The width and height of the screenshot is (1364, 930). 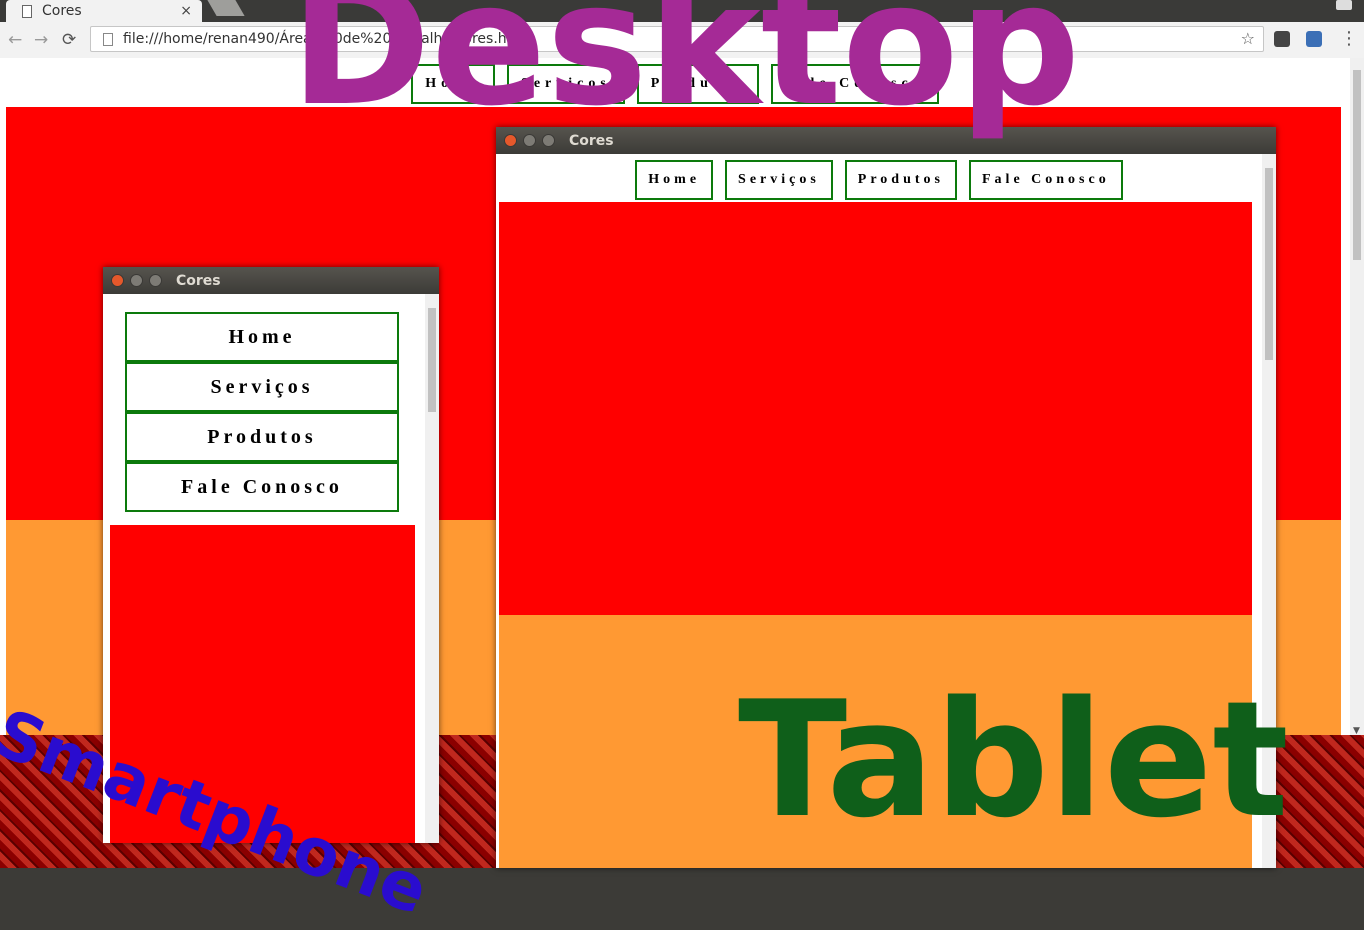 I want to click on smartphone-nav-servicos: Serviços, so click(x=262, y=387).